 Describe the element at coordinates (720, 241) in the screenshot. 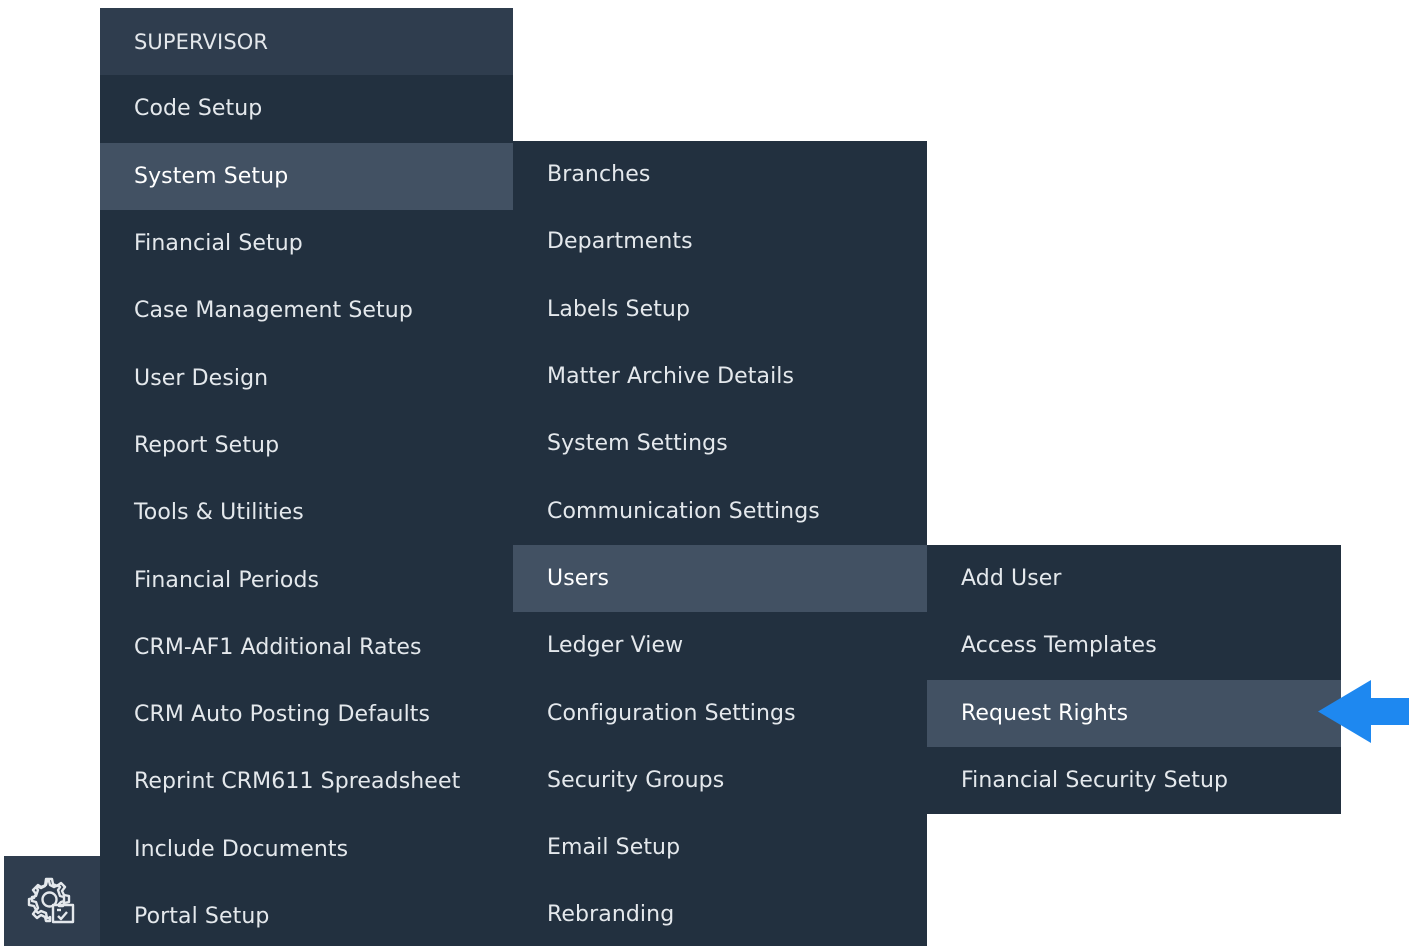

I see `menu-item-departments: Departments` at that location.